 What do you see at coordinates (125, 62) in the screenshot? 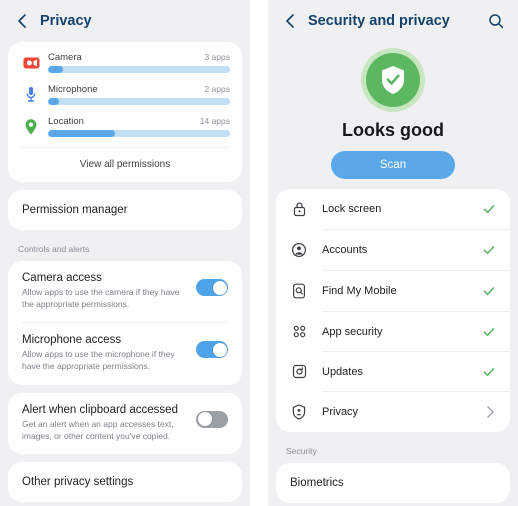
I see `permission-row: Camera 3 apps` at bounding box center [125, 62].